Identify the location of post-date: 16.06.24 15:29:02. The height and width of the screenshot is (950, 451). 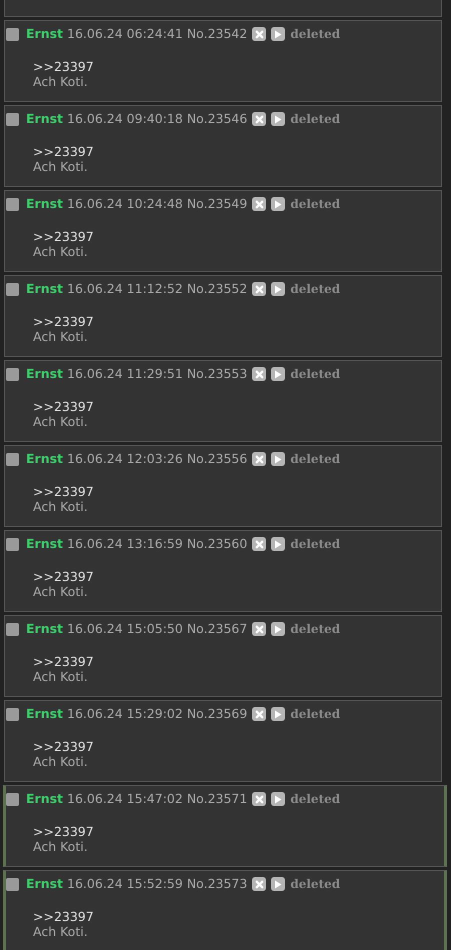
(125, 713).